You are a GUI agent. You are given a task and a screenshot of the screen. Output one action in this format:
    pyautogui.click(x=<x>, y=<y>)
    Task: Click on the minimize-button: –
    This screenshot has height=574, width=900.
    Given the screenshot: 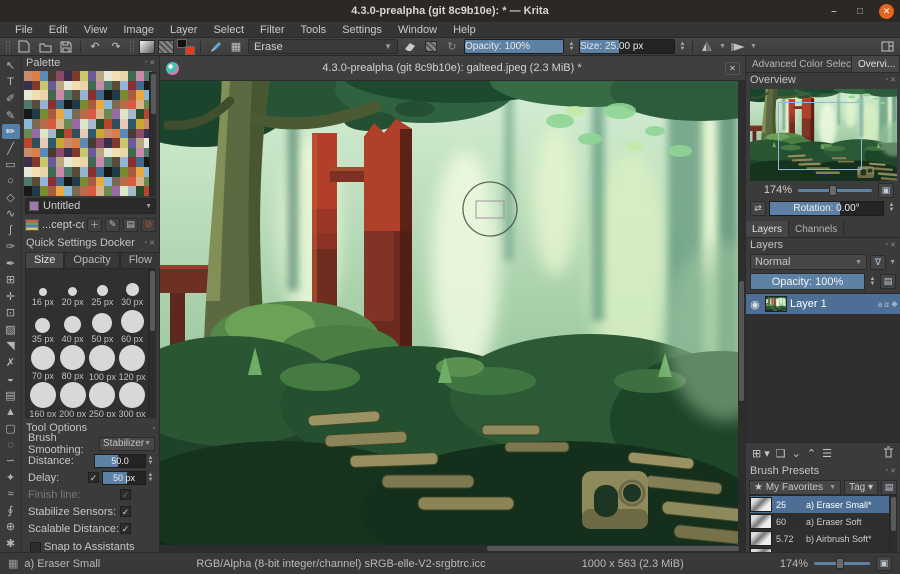 What is the action you would take?
    pyautogui.click(x=834, y=11)
    